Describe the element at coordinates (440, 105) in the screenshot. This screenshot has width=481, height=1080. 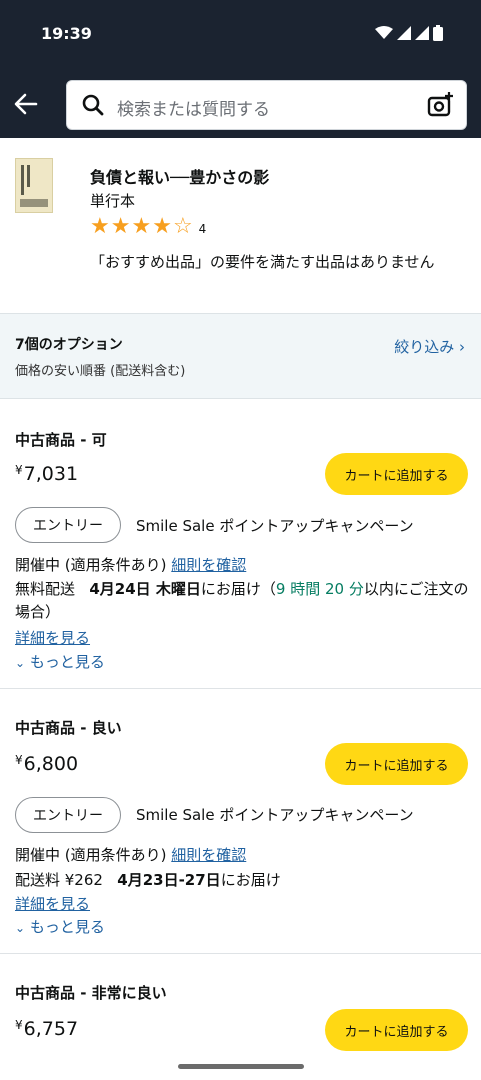
I see `camera-search-icon` at that location.